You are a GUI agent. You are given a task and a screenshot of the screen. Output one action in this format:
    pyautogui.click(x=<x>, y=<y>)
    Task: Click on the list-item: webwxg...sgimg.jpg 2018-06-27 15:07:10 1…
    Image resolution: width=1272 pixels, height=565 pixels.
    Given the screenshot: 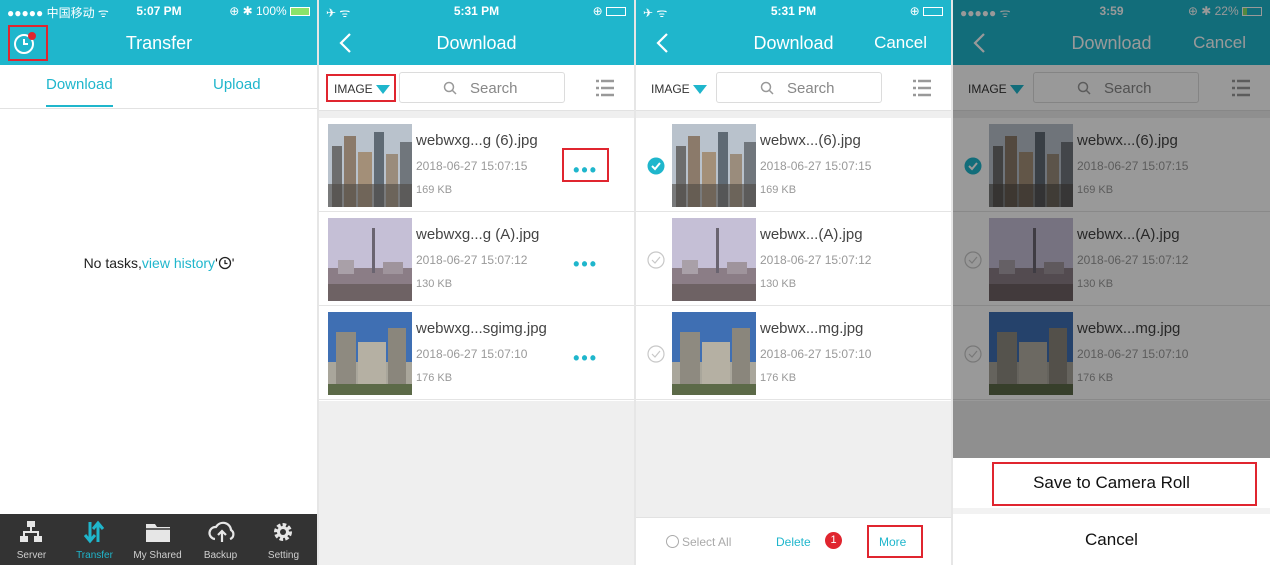 What is the action you would take?
    pyautogui.click(x=476, y=353)
    